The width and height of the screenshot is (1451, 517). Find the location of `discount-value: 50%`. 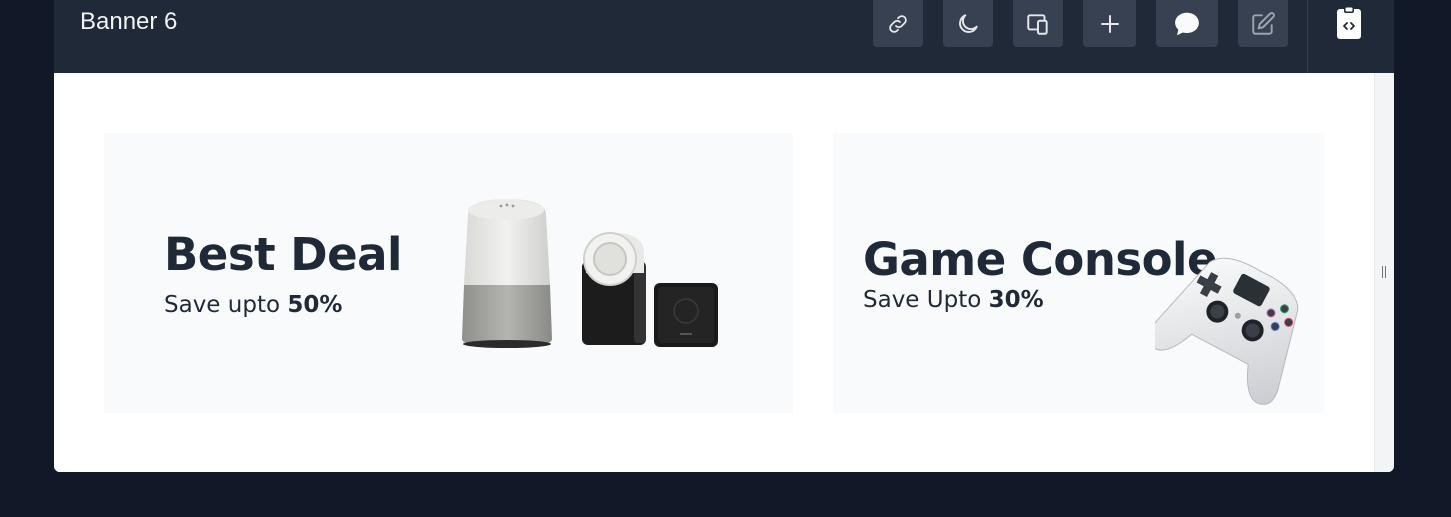

discount-value: 50% is located at coordinates (315, 305).